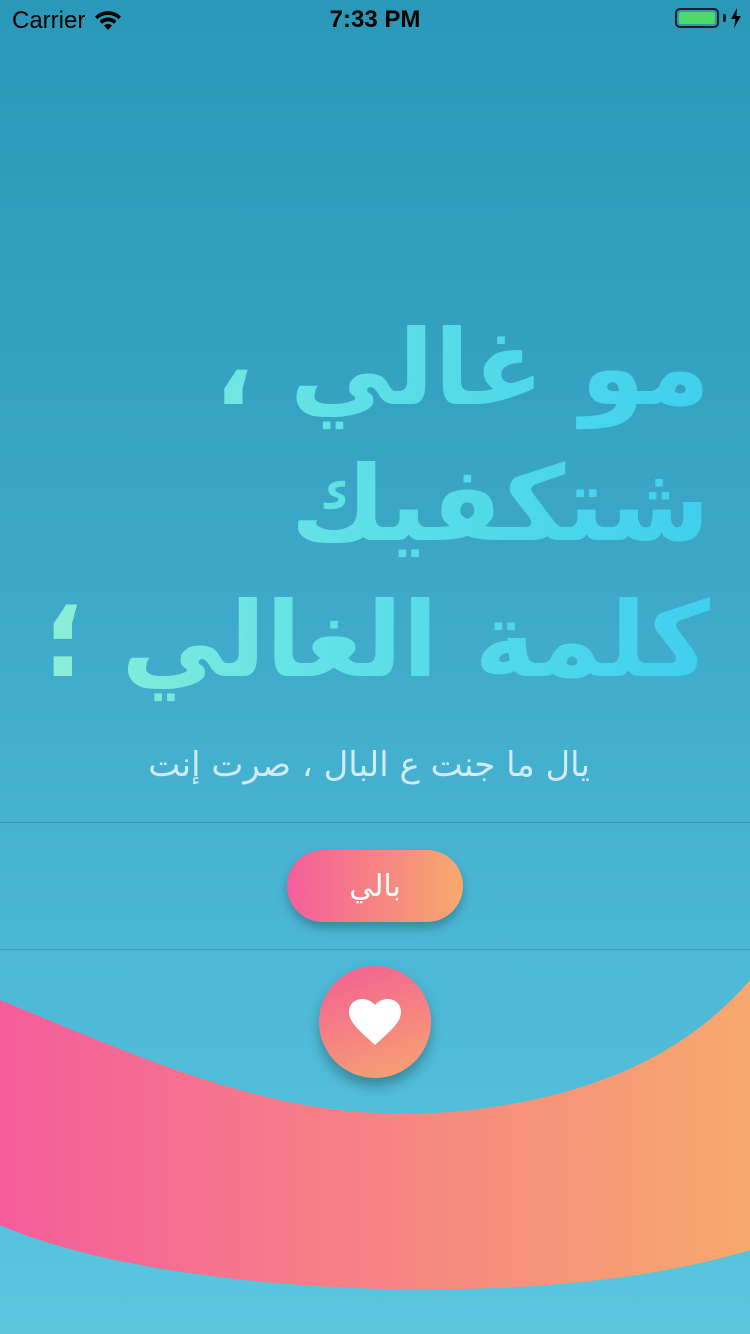 This screenshot has width=750, height=1334. What do you see at coordinates (376, 640) in the screenshot?
I see `headline-line-3: كلمة الغالي ؛` at bounding box center [376, 640].